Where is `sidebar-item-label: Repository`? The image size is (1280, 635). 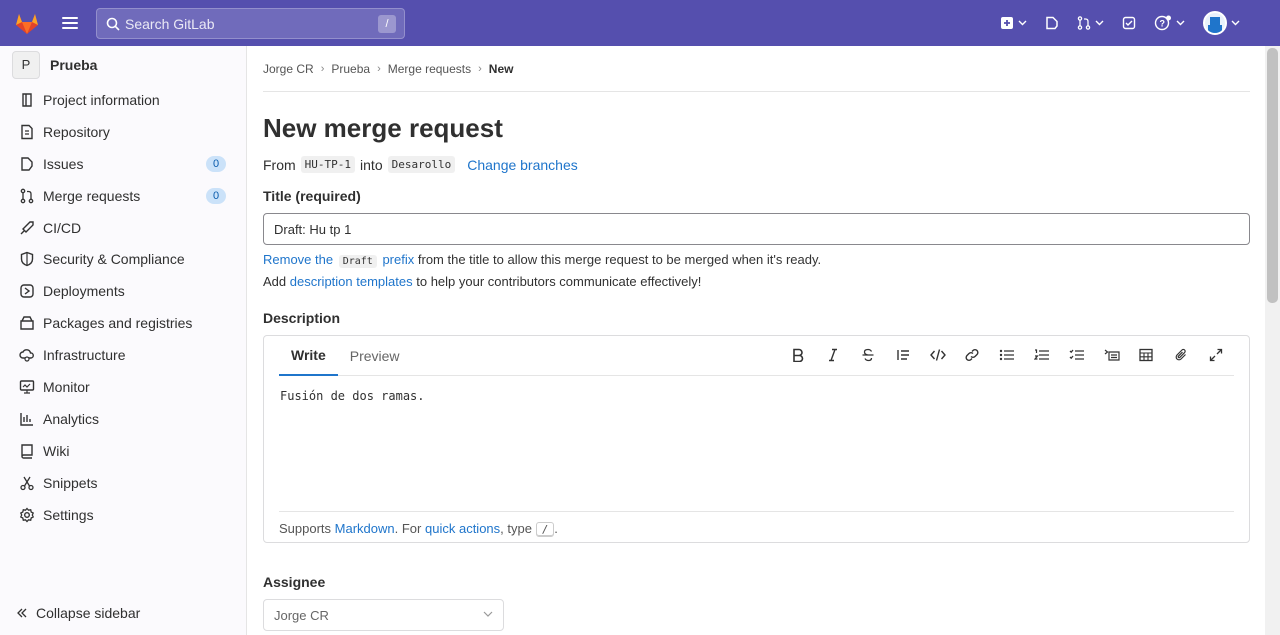 sidebar-item-label: Repository is located at coordinates (76, 131).